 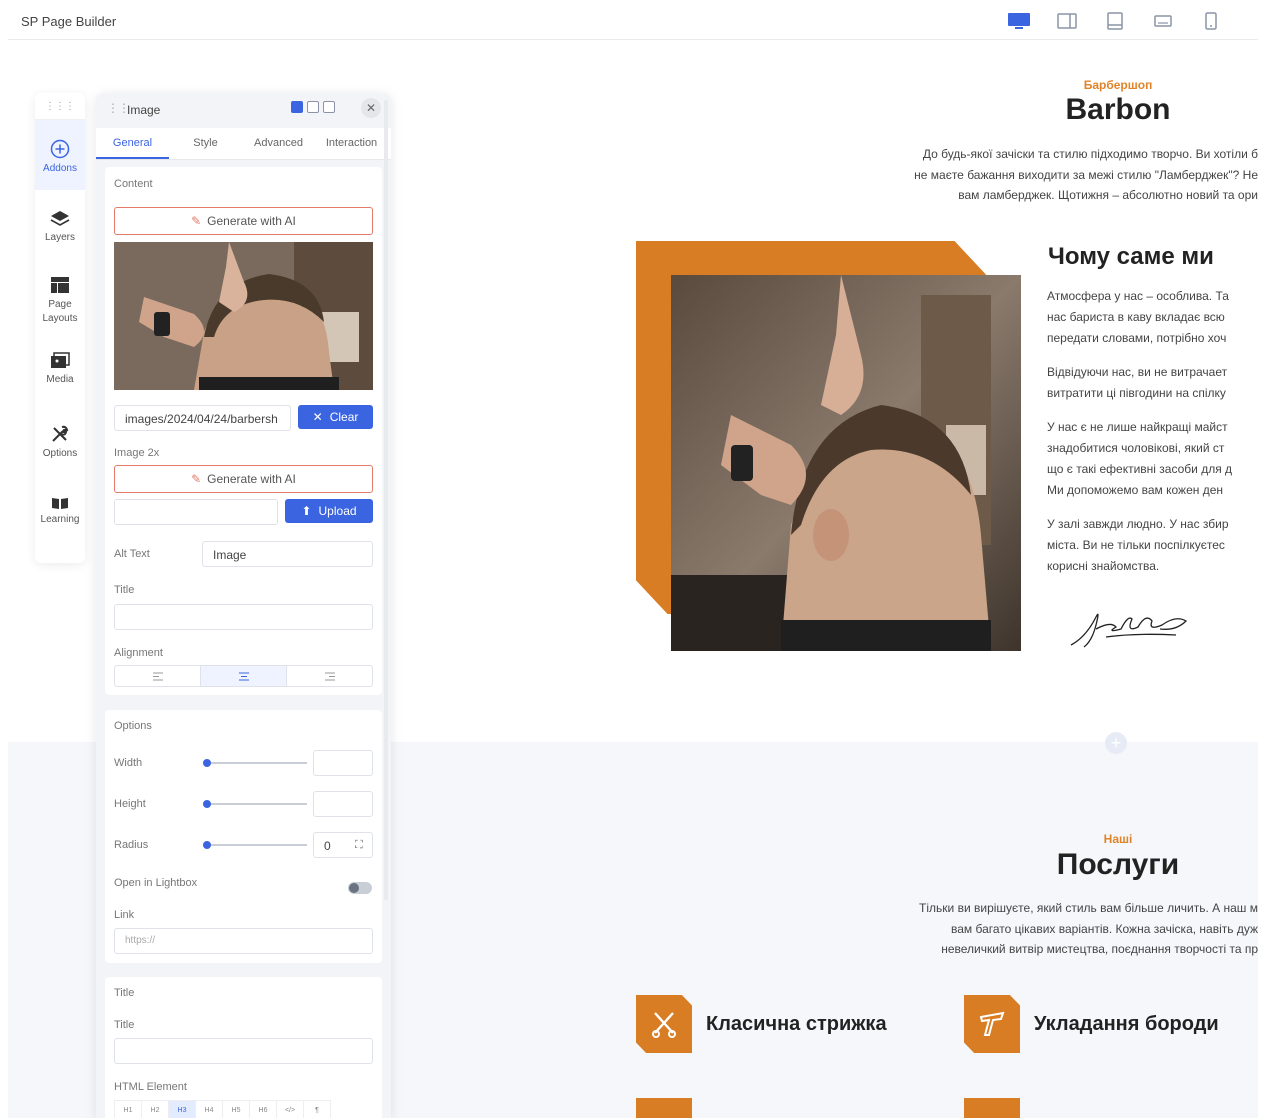 I want to click on panel-scrollbar, so click(x=386, y=500).